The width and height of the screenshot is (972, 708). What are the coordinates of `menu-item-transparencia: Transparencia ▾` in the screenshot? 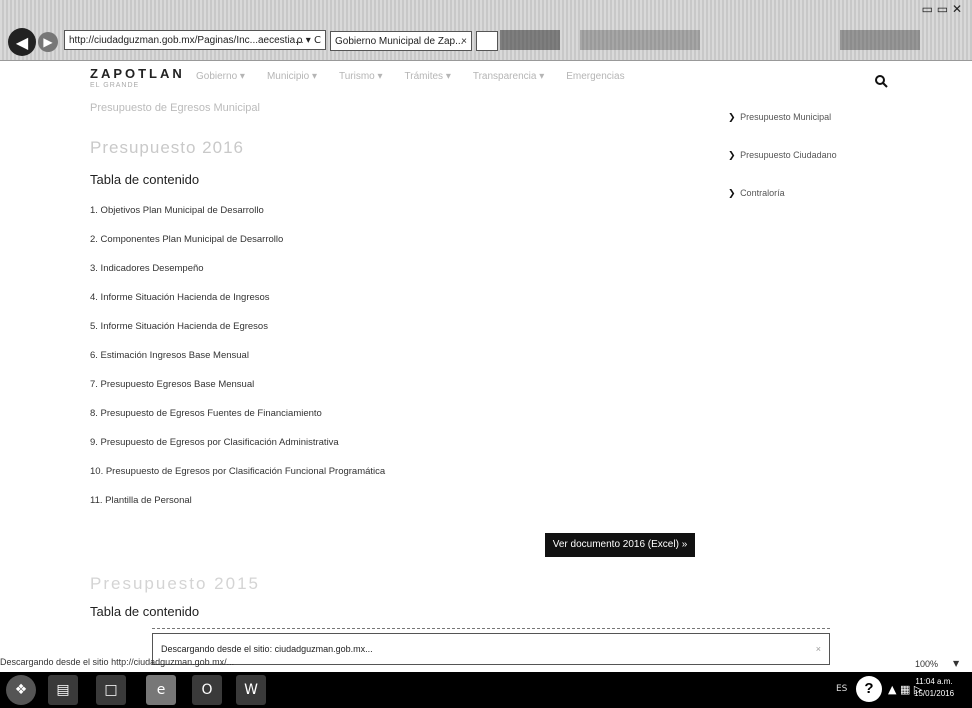 It's located at (508, 76).